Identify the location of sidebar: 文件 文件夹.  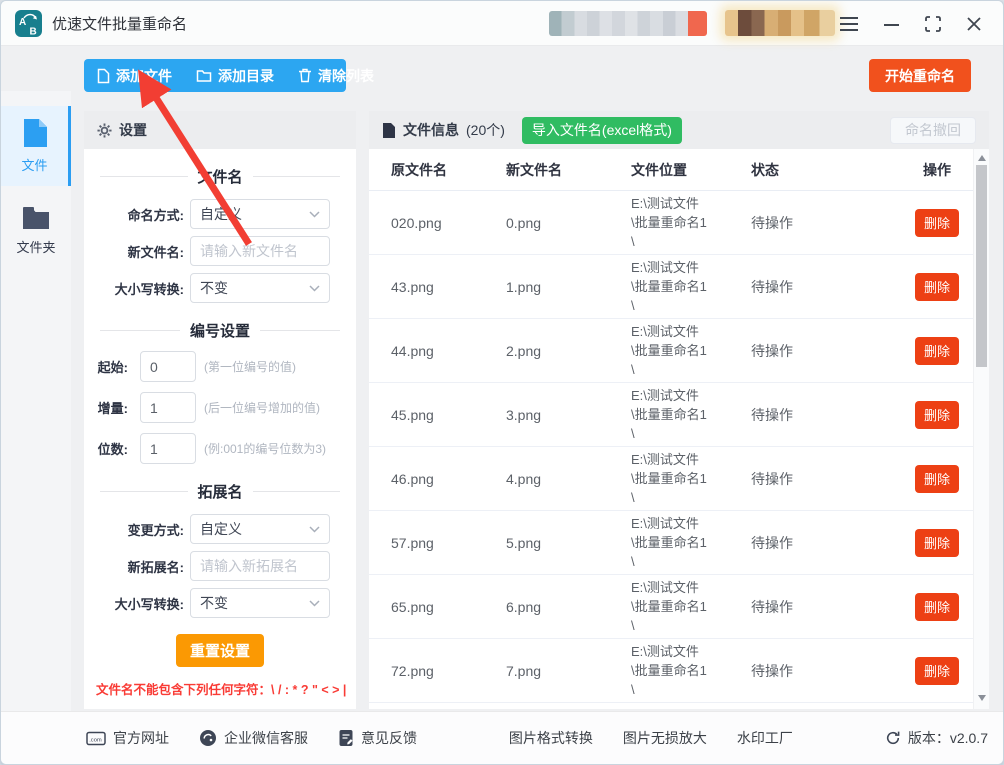
(36, 401).